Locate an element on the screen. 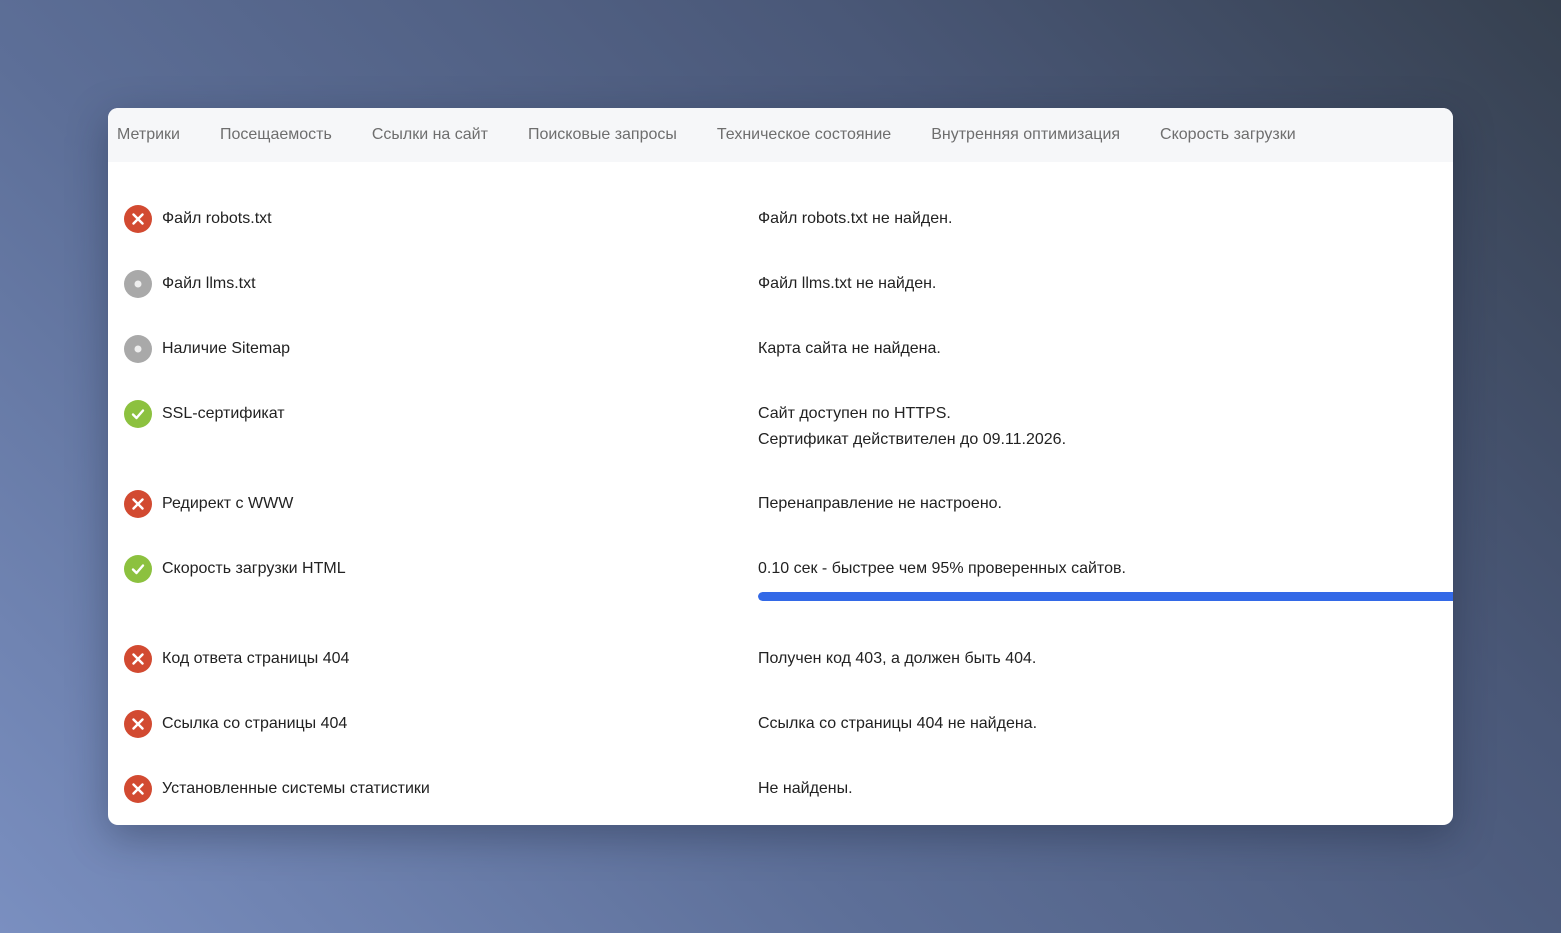 The image size is (1561, 933). check-label: SSL-сертификат is located at coordinates (223, 413).